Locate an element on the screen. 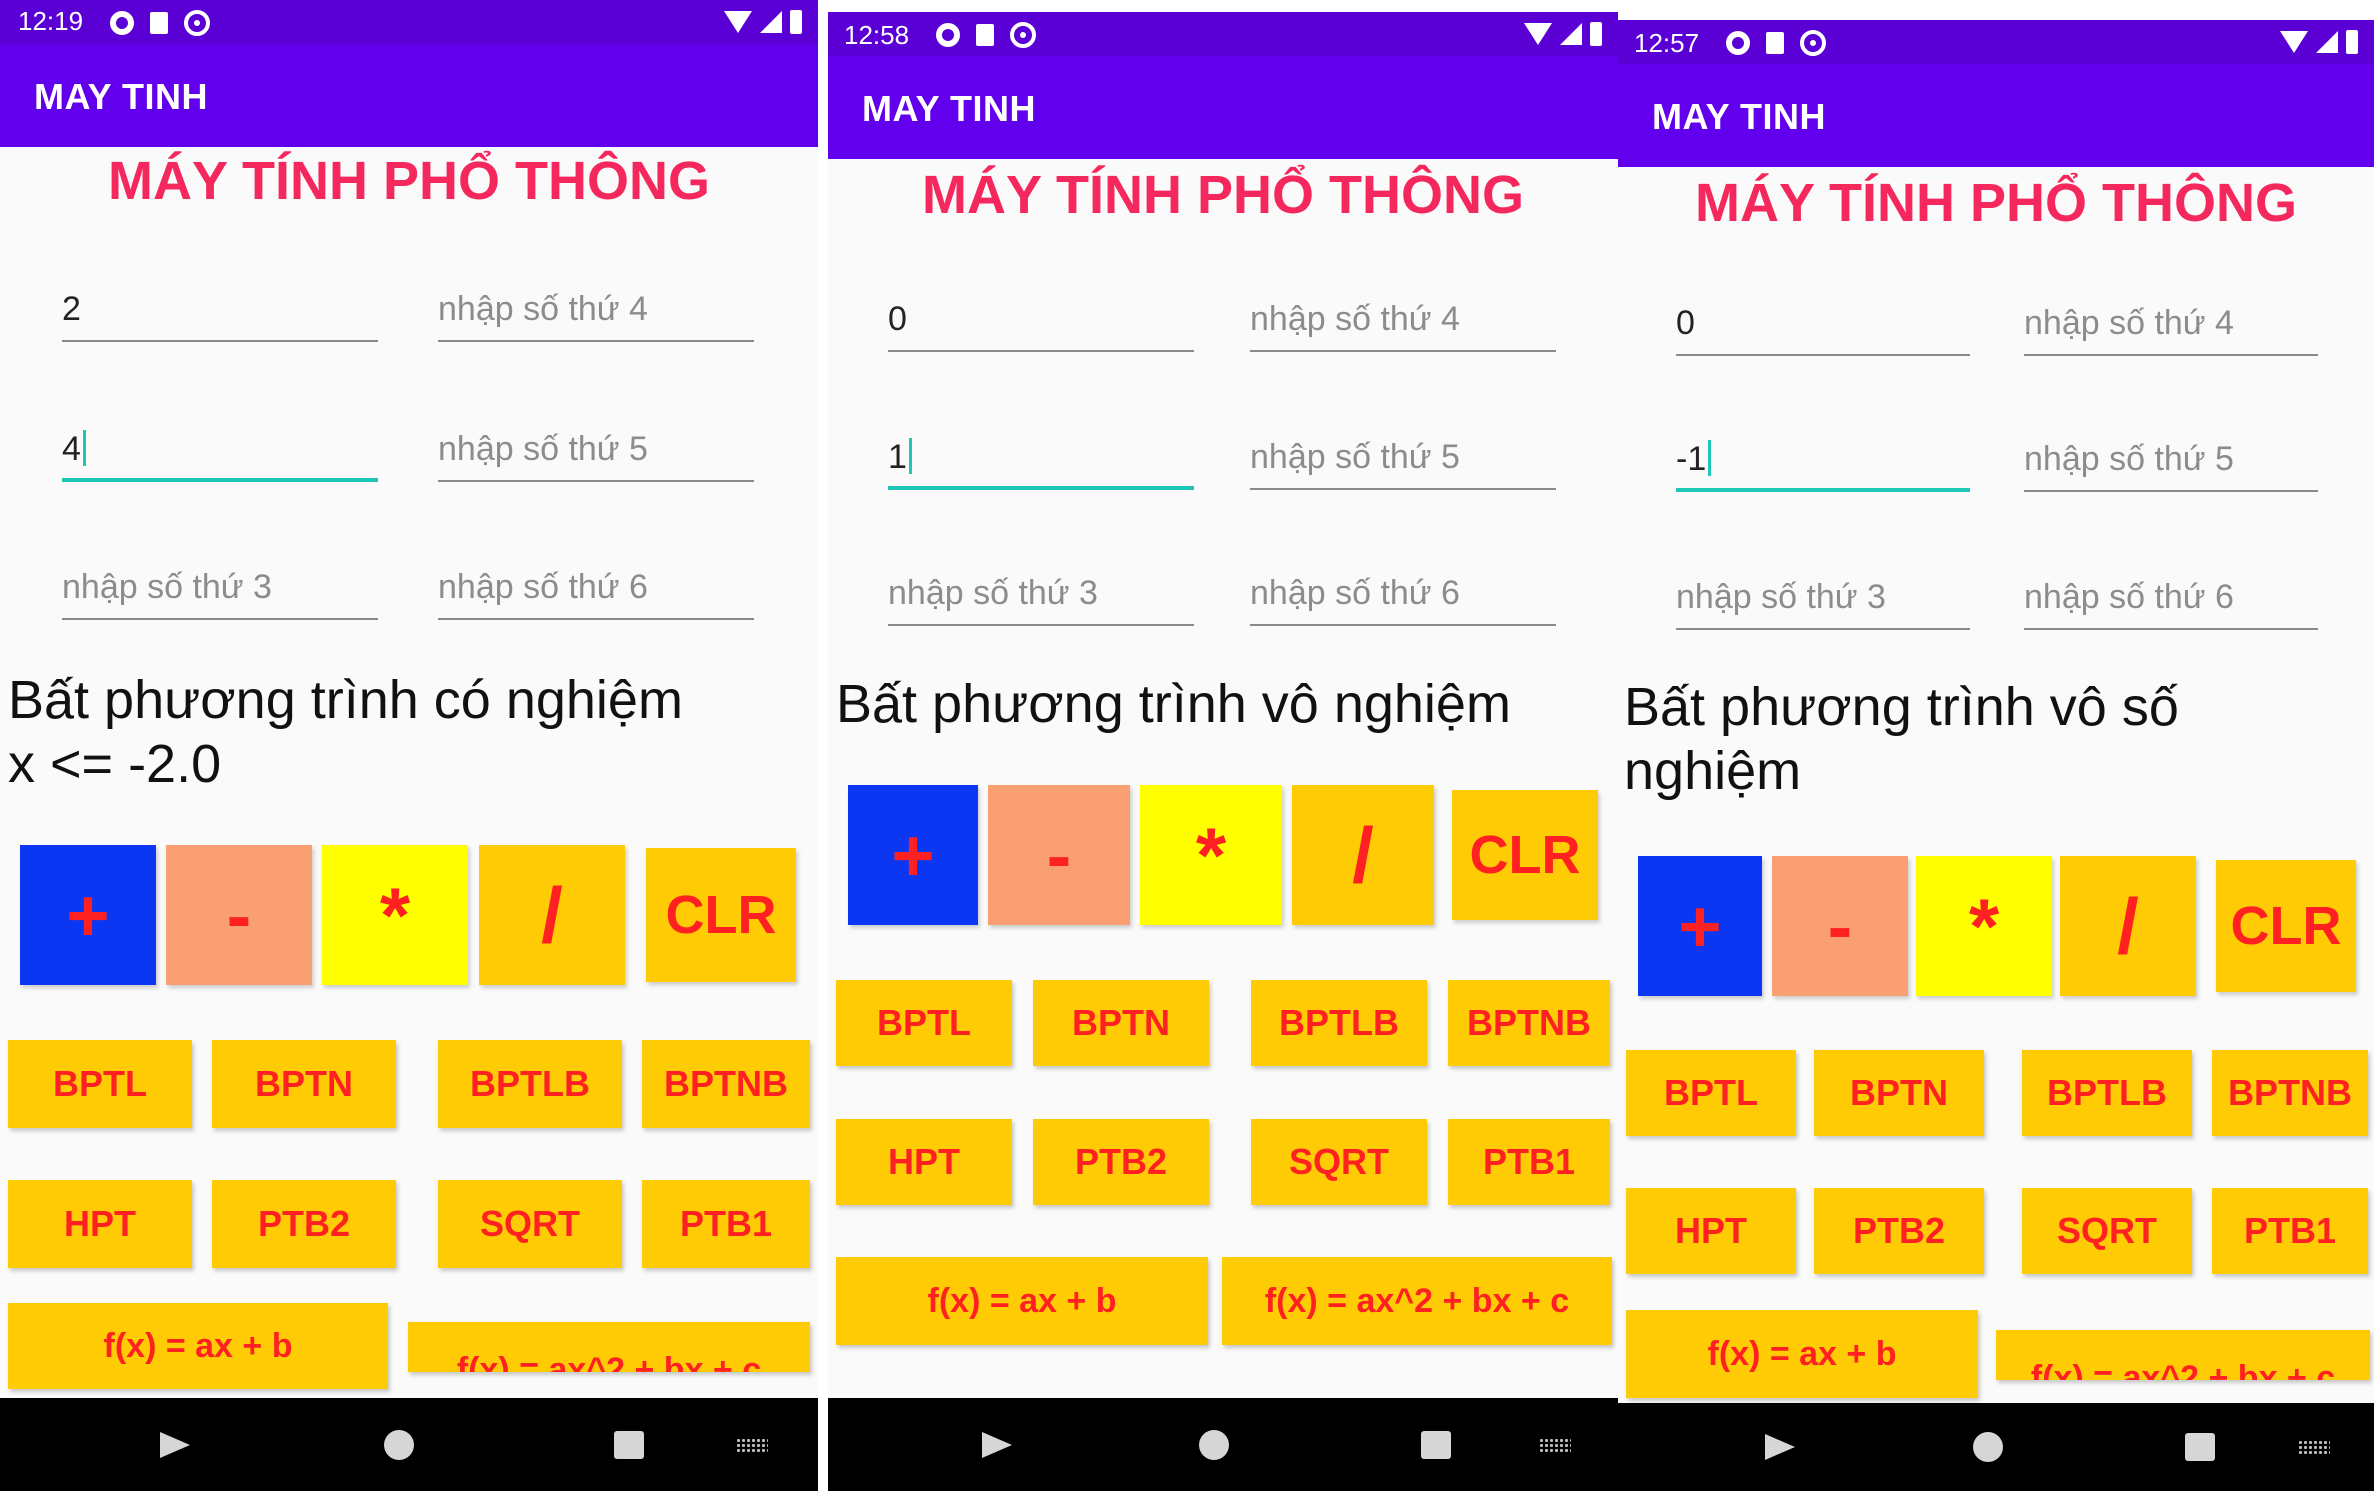 Image resolution: width=2374 pixels, height=1491 pixels. status-bar: 12:19 is located at coordinates (409, 22).